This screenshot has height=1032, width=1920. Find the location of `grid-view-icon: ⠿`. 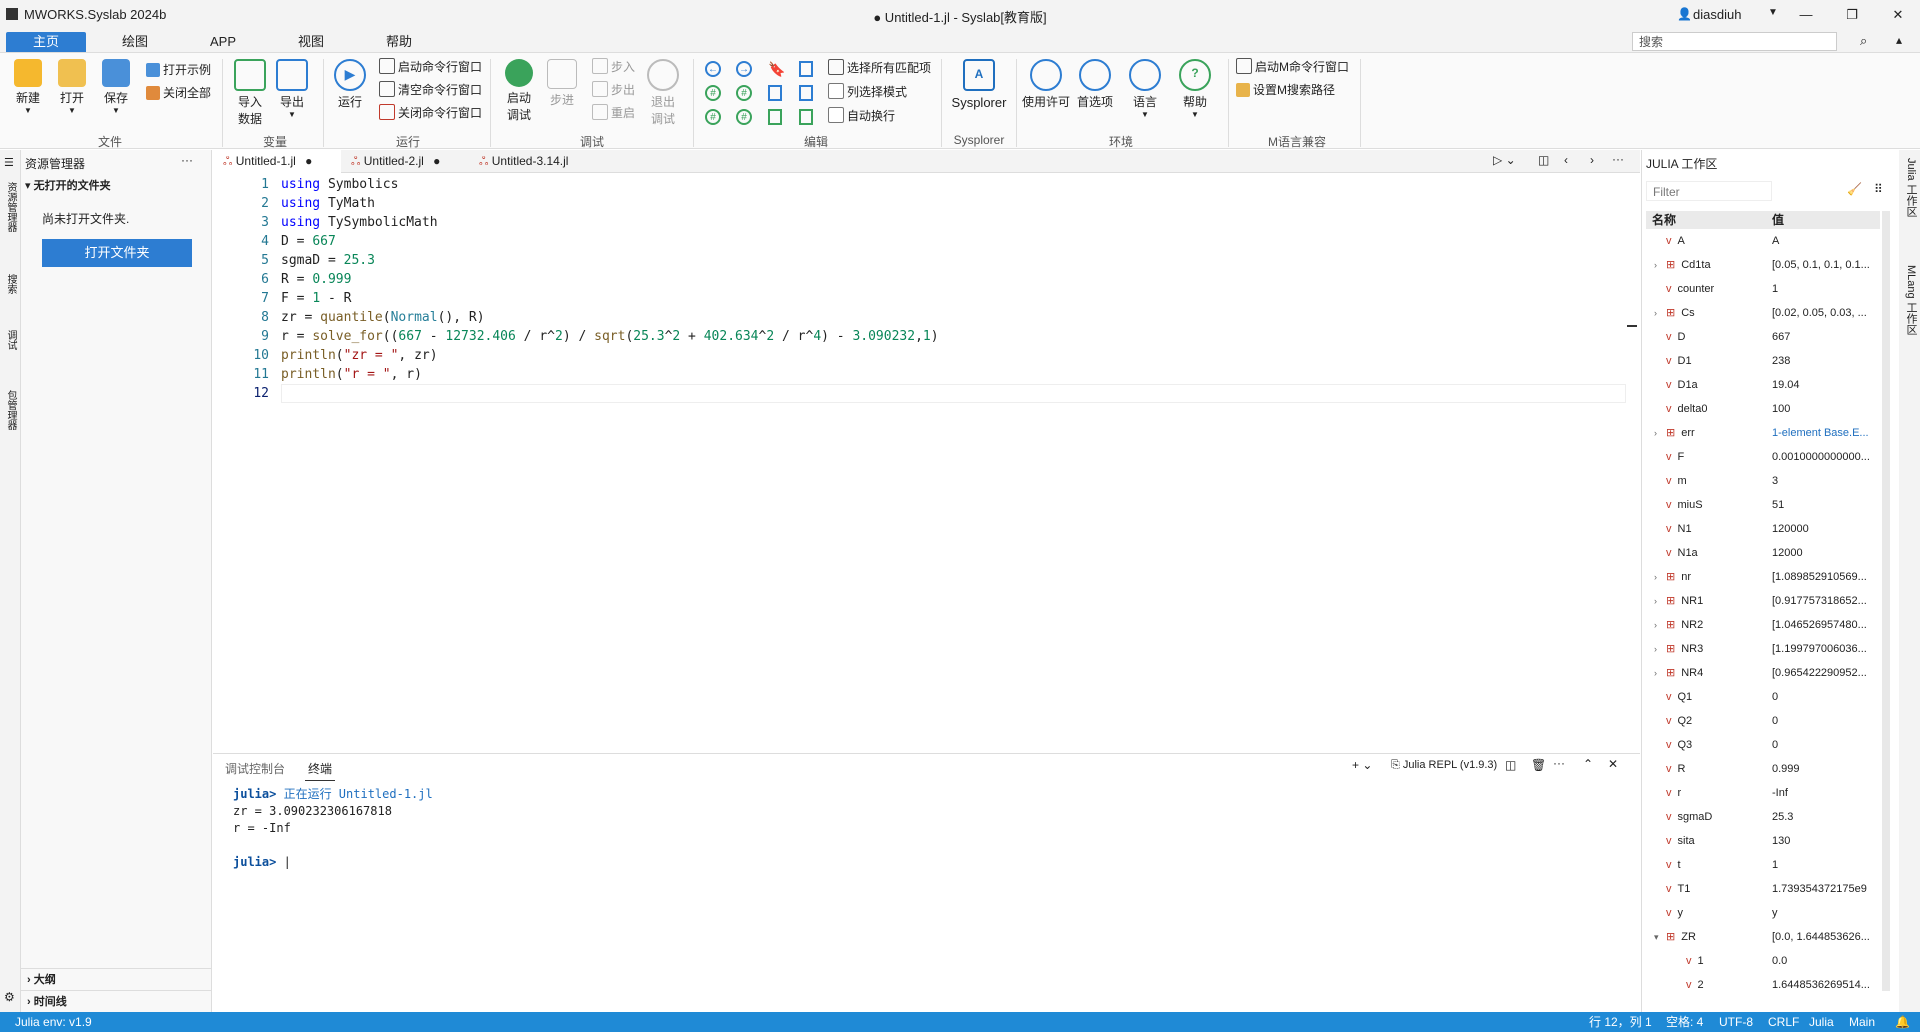

grid-view-icon: ⠿ is located at coordinates (1878, 189).